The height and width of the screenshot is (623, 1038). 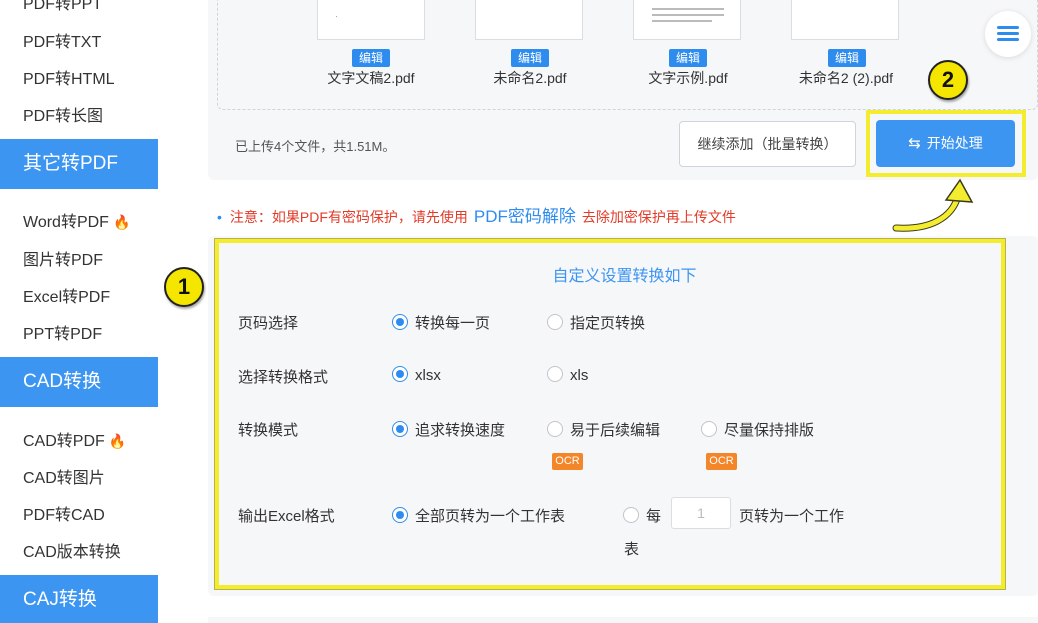 What do you see at coordinates (64, 441) in the screenshot?
I see `sidebar-item-label: CAD转PDF` at bounding box center [64, 441].